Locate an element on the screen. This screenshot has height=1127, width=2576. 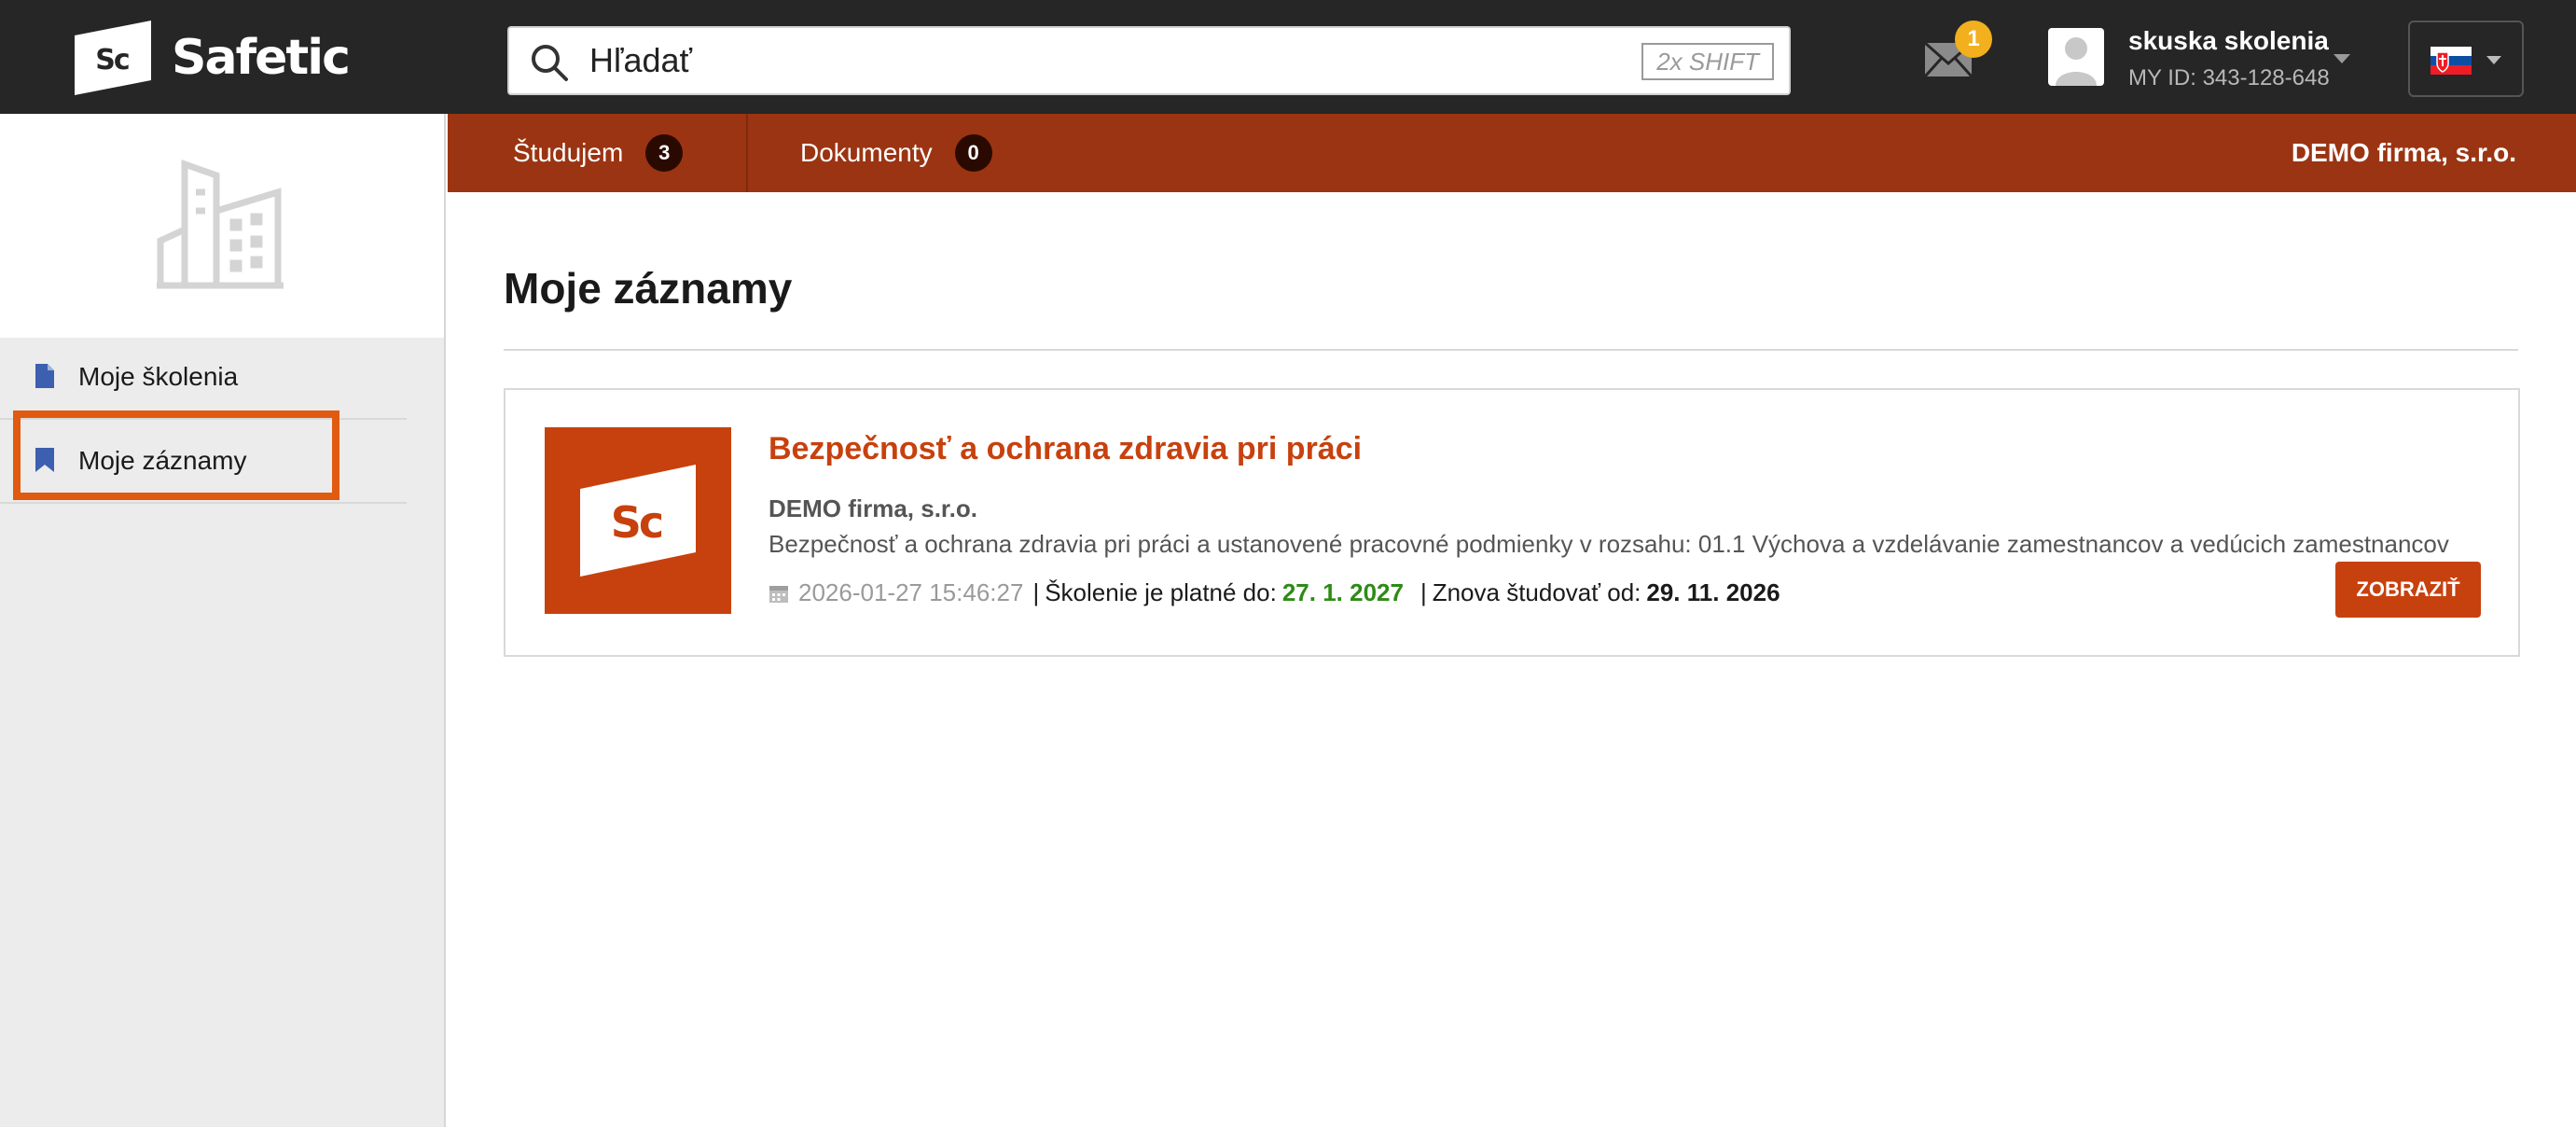
tab-count-badge: 0 is located at coordinates (973, 153).